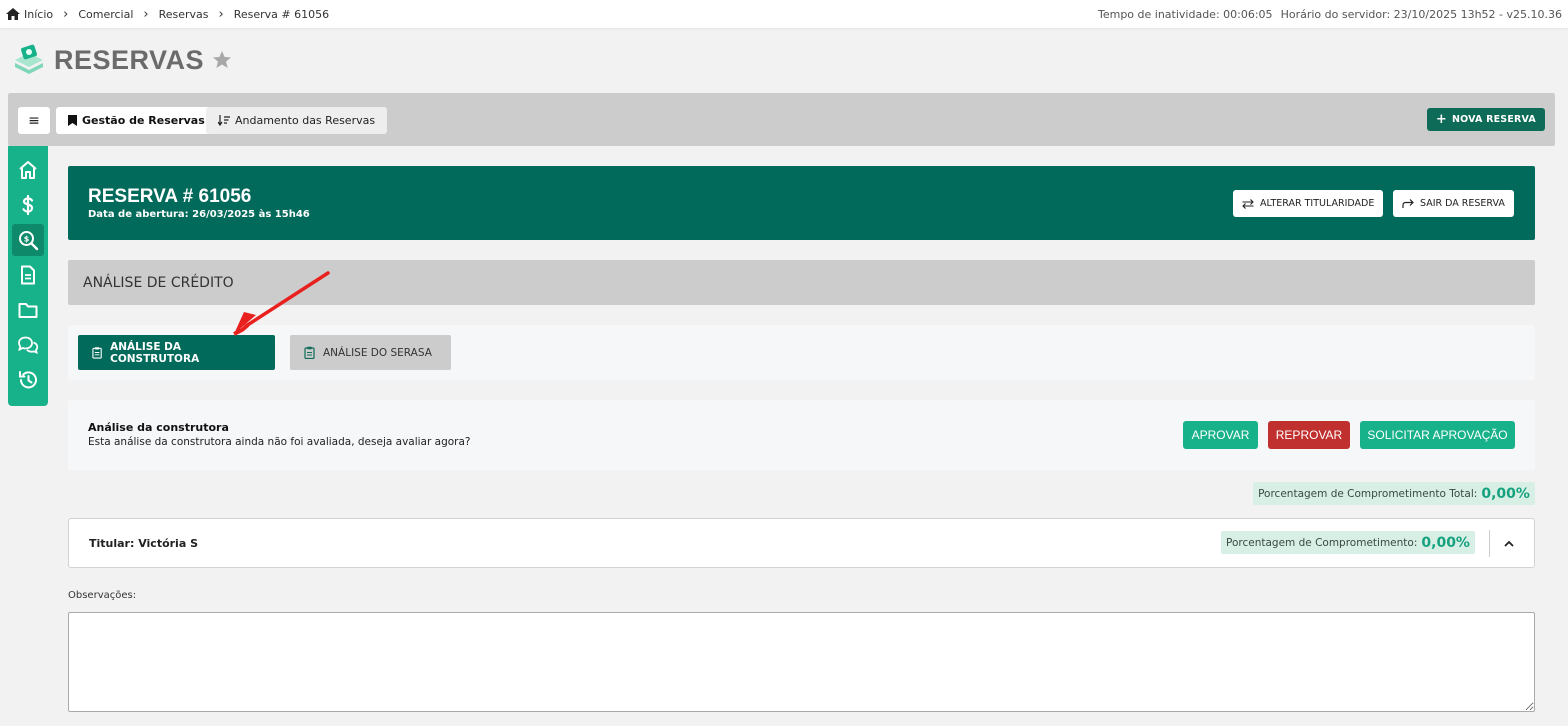 The image size is (1568, 726). I want to click on tab-analise-serasa: ANÁLISE DO SERASA, so click(370, 352).